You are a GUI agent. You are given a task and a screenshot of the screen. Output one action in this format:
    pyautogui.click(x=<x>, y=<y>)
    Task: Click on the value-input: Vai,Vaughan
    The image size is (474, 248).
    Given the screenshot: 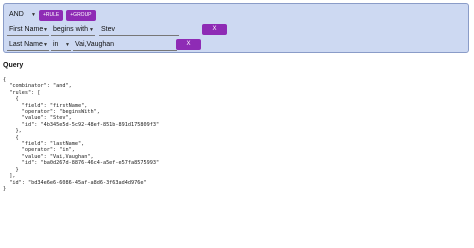 What is the action you would take?
    pyautogui.click(x=125, y=45)
    